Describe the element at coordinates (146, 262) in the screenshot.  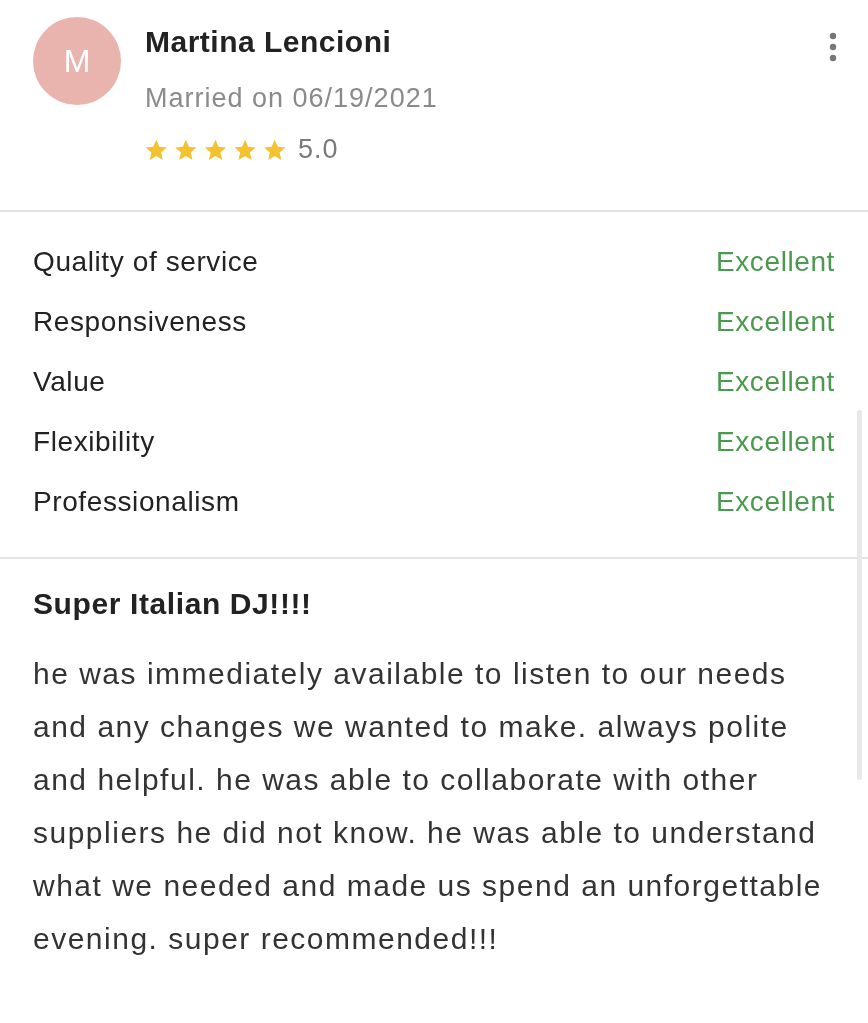
I see `rating-label: Quality of service` at that location.